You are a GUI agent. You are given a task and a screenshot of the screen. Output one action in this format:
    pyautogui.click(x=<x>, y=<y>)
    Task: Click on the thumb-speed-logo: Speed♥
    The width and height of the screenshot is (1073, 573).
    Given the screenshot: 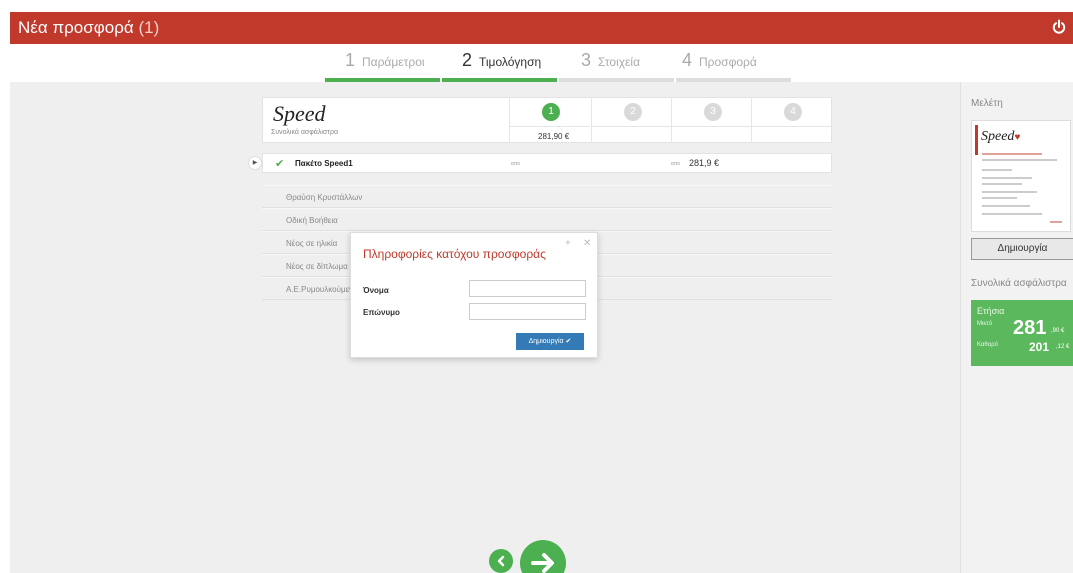 What is the action you would take?
    pyautogui.click(x=1000, y=137)
    